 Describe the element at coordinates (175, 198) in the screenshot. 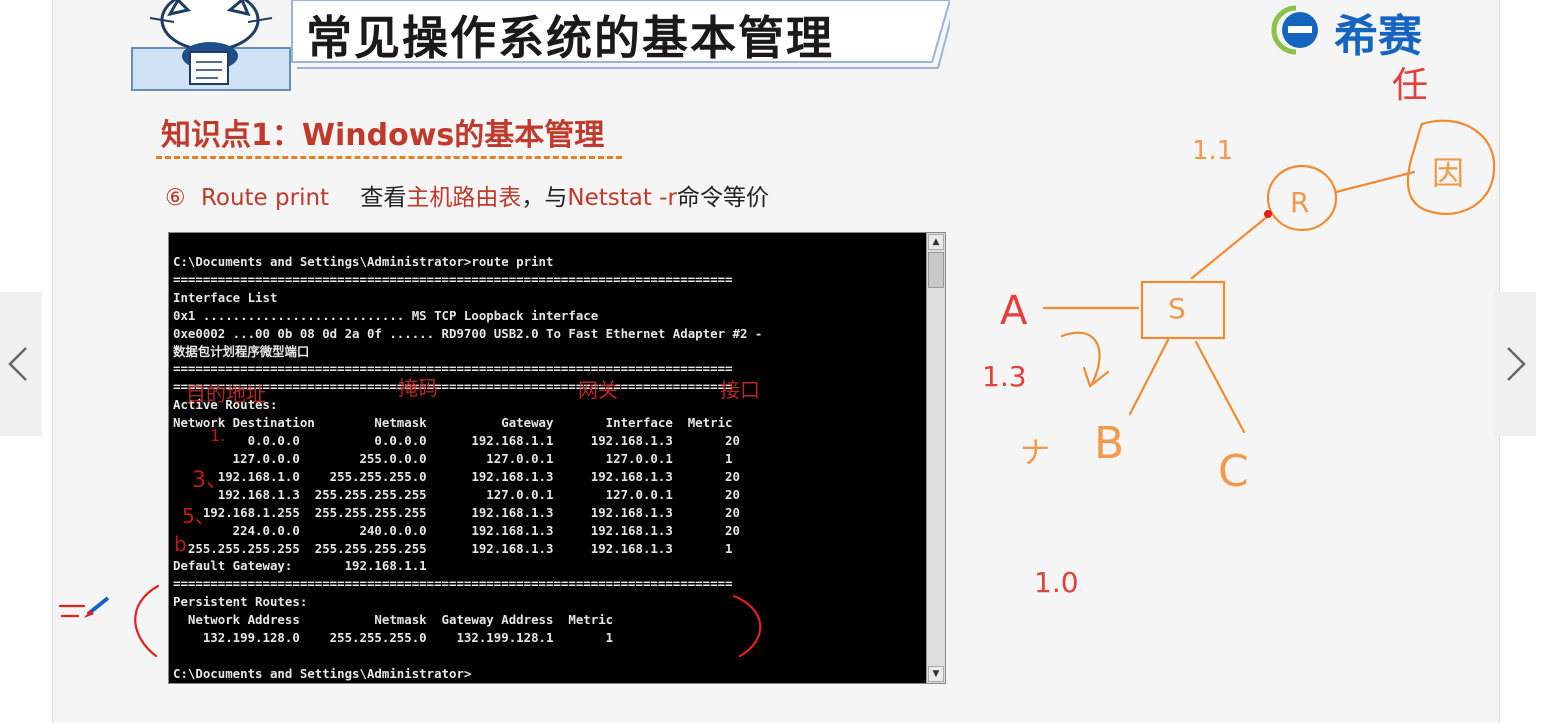

I see `topic-number: ⑥` at that location.